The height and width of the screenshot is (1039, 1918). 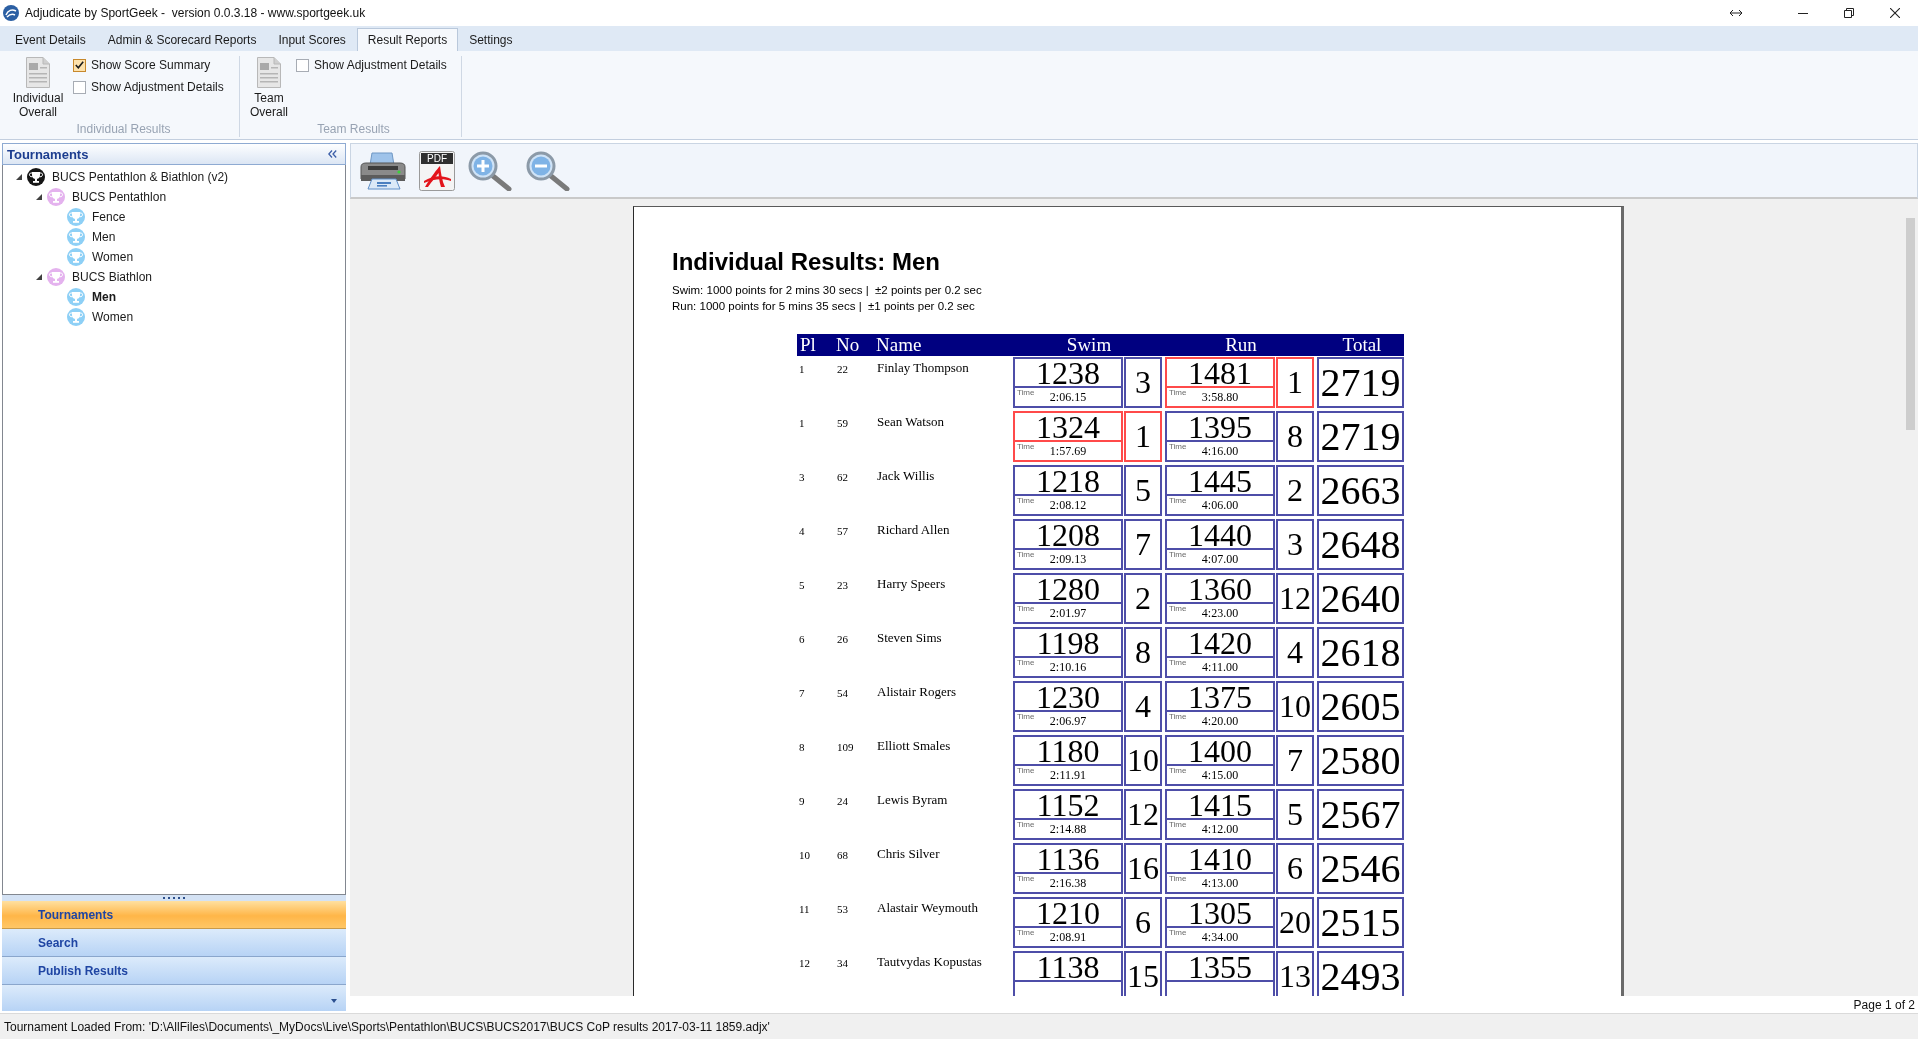 I want to click on document-icon, so click(x=38, y=72).